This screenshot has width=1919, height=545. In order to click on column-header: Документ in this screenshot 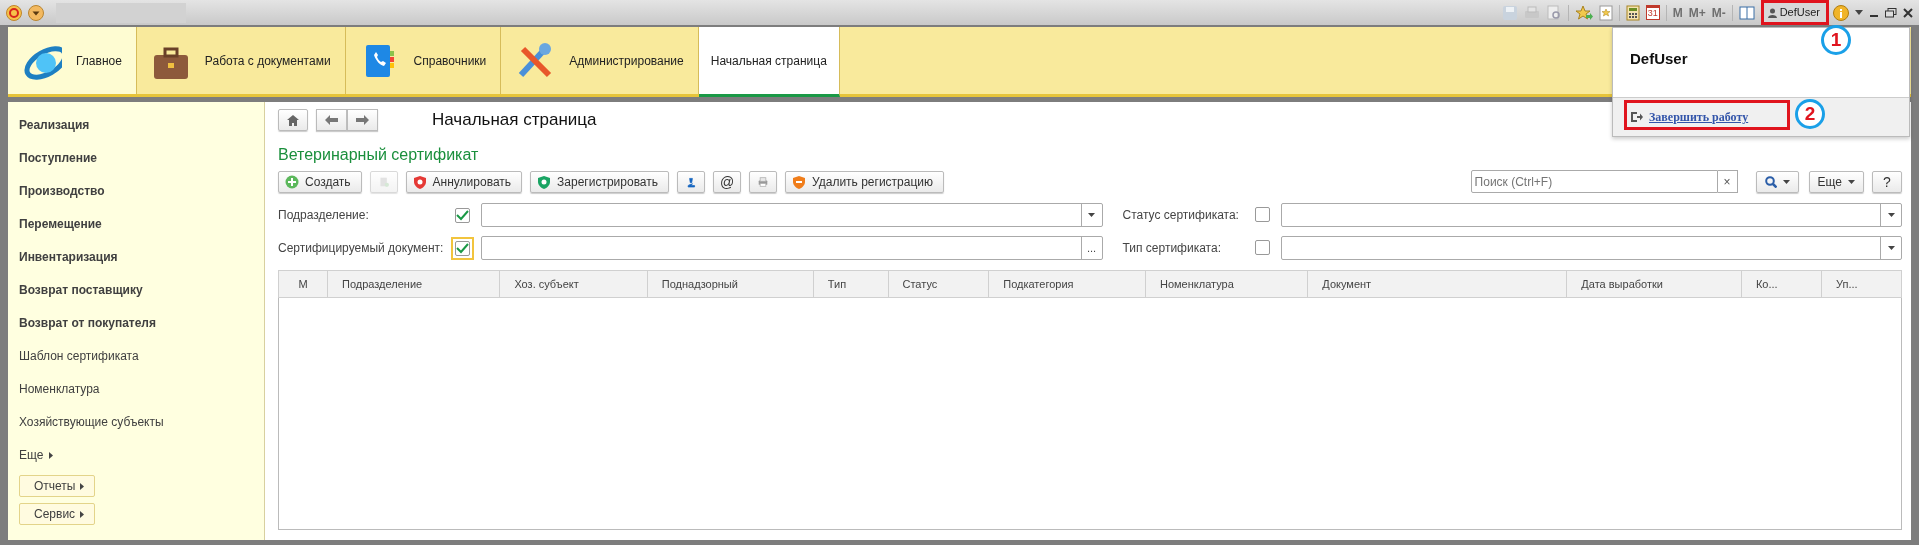, I will do `click(1437, 284)`.